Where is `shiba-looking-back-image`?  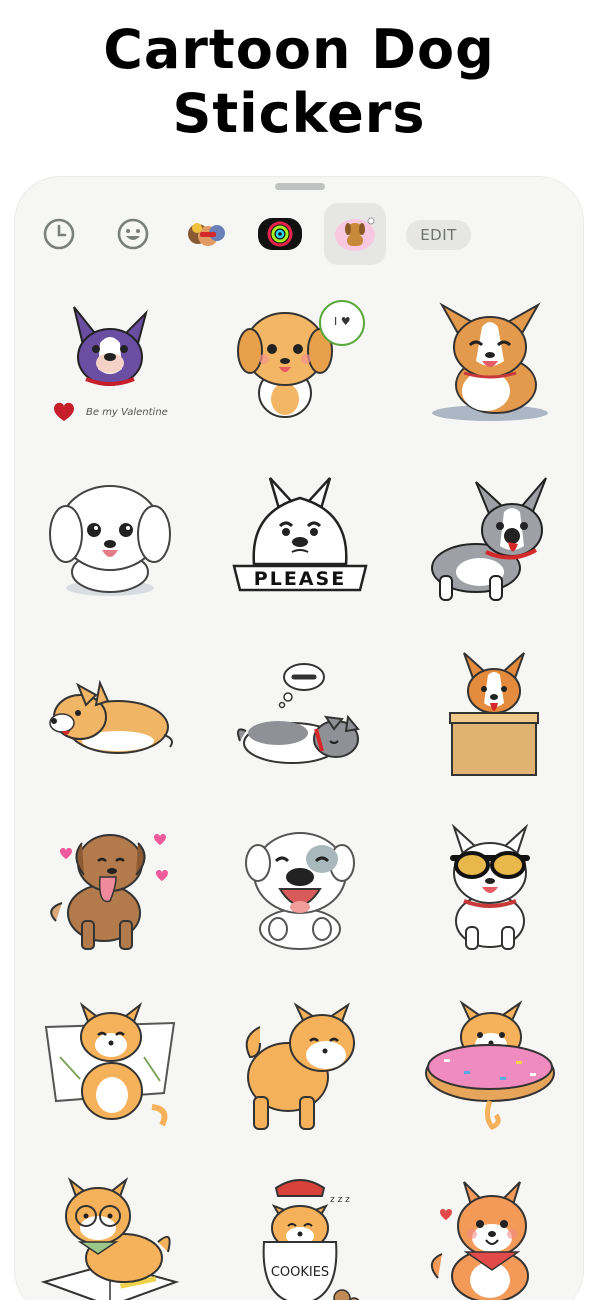
shiba-looking-back-image is located at coordinates (300, 1066).